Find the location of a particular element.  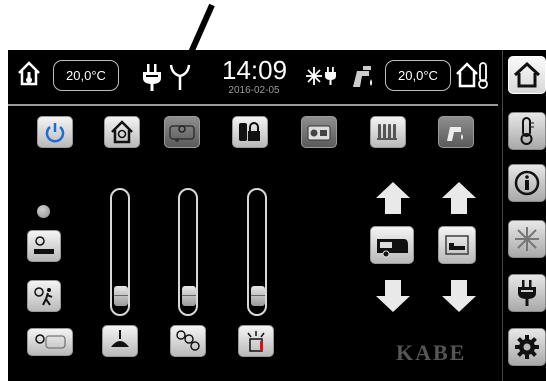

radiator-icon is located at coordinates (387, 132).